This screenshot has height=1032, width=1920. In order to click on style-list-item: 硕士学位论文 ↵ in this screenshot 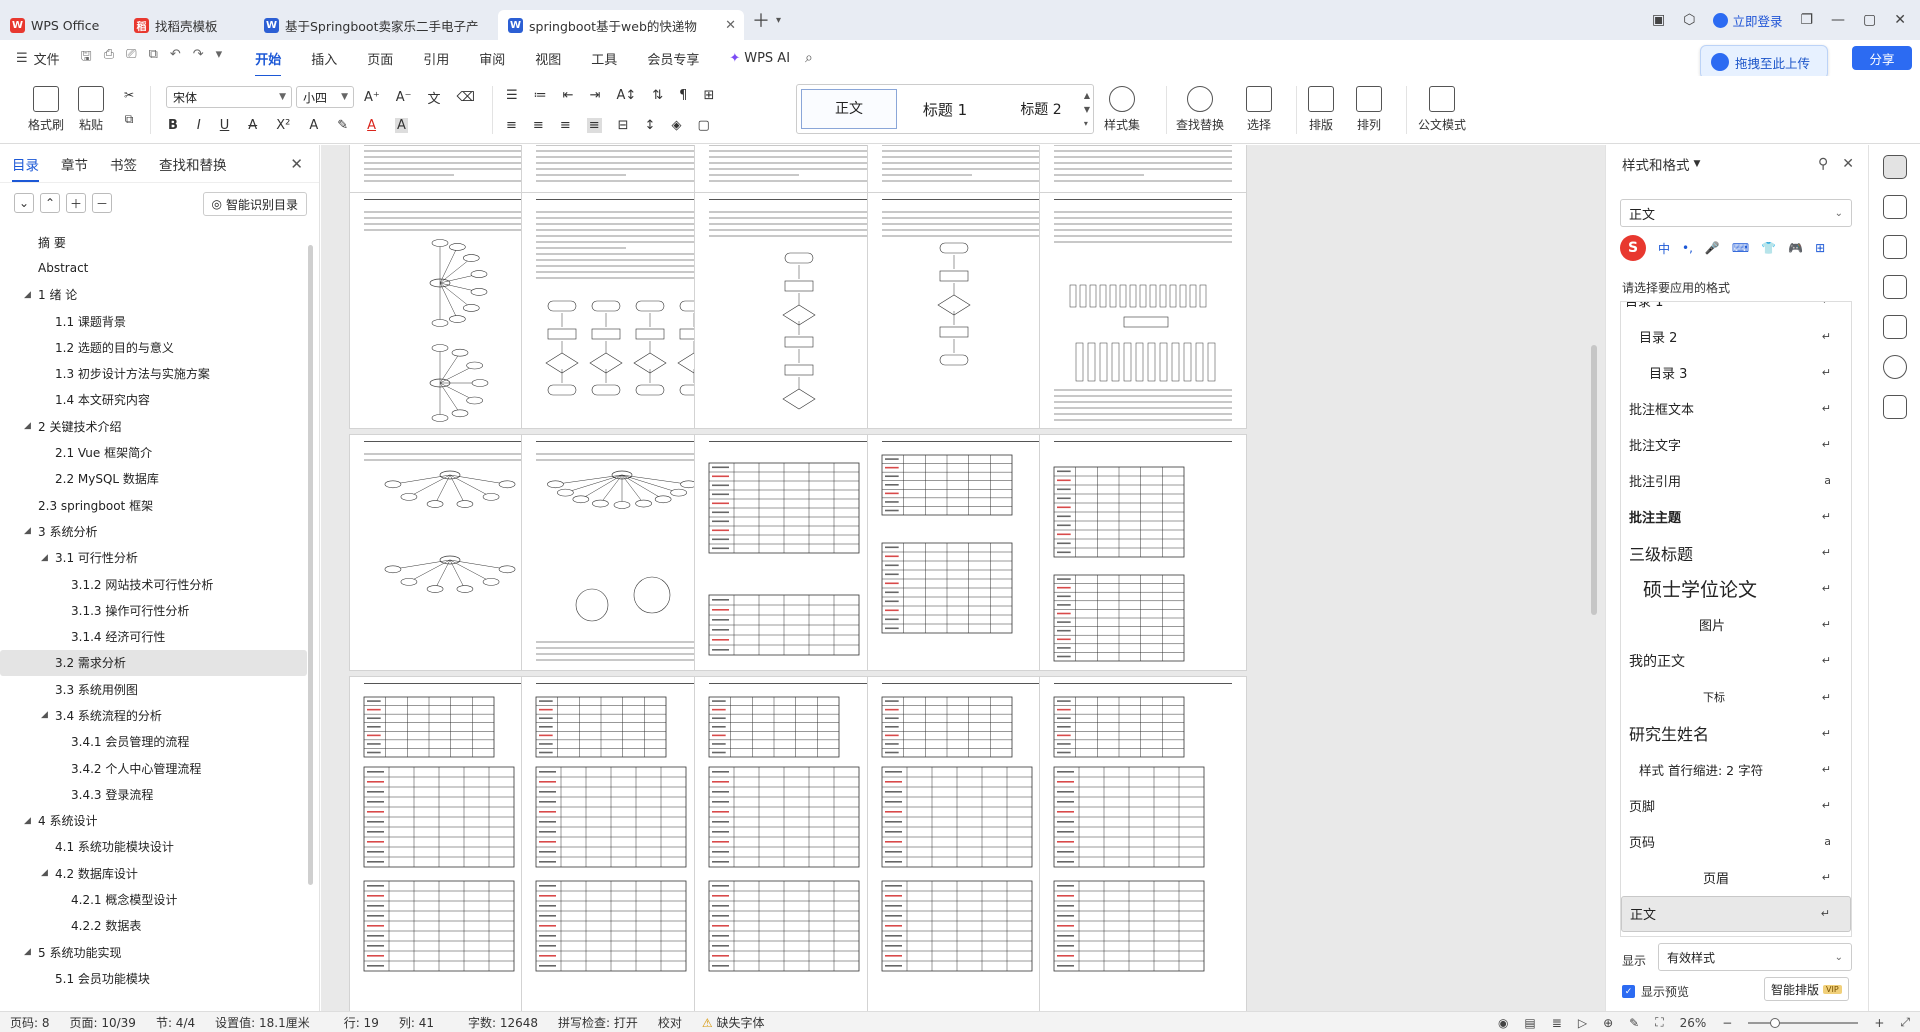, I will do `click(1736, 589)`.